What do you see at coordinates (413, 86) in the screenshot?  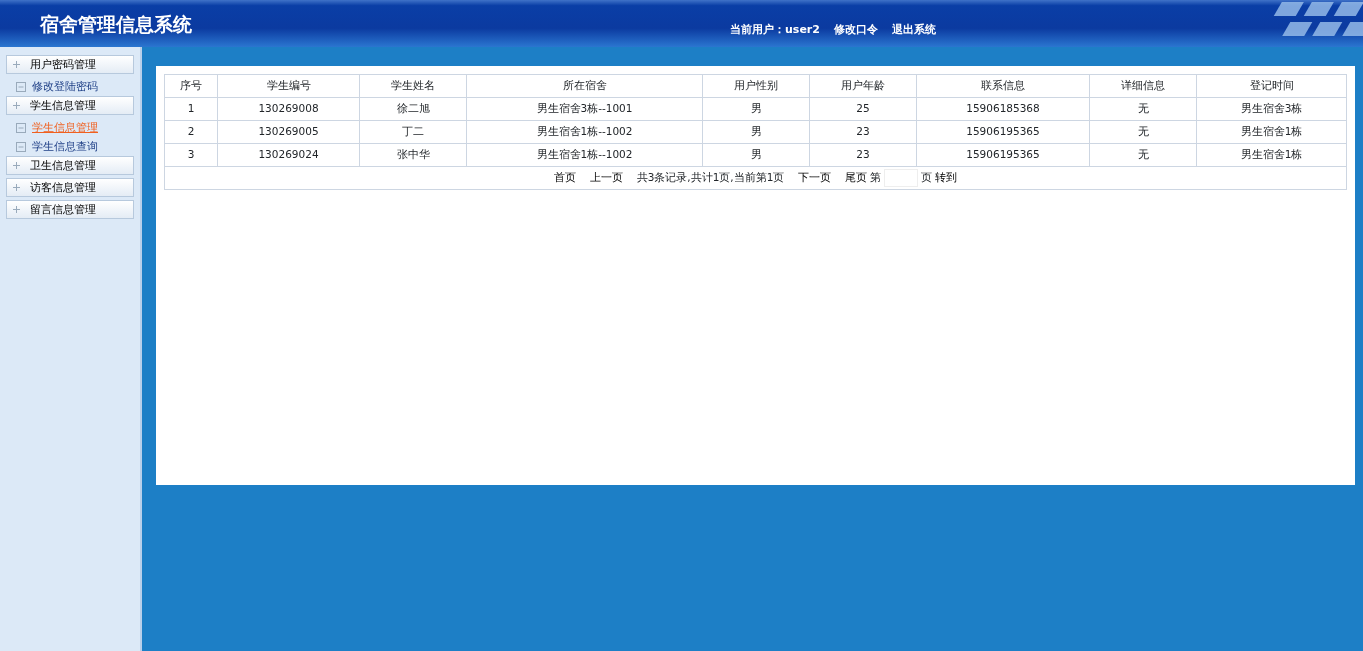 I see `column-header: 学生姓名` at bounding box center [413, 86].